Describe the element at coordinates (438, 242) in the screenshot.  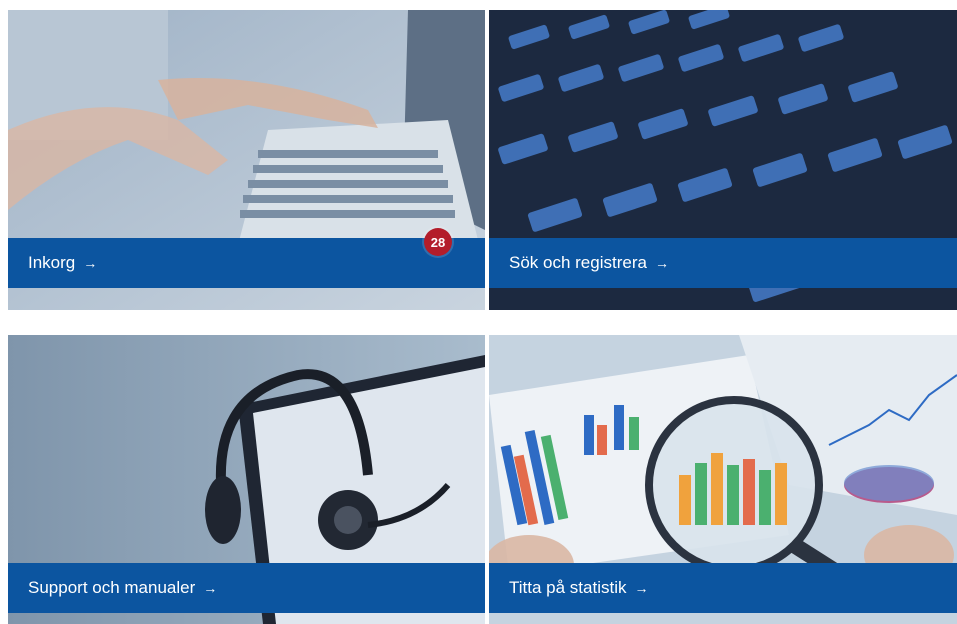
I see `unread-count-badge: 28` at that location.